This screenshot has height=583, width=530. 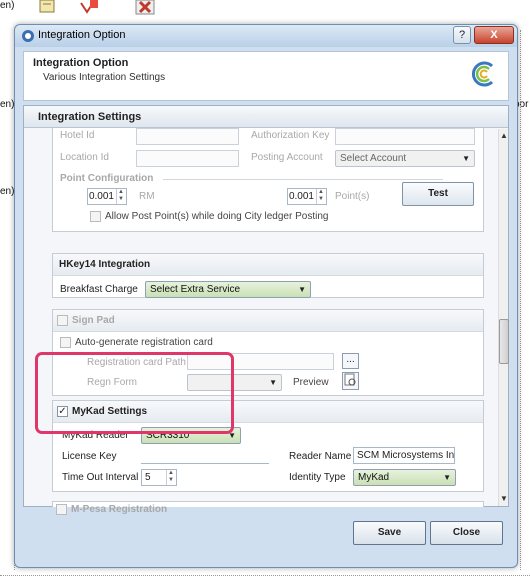 I want to click on dialog-titlebar: Integration Option ? X, so click(x=266, y=36).